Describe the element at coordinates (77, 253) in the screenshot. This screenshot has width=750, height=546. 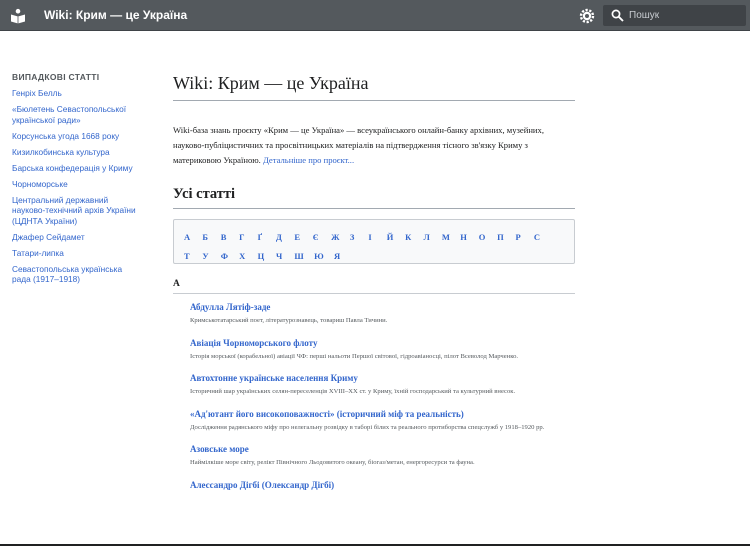
I see `sidebar-item: Татари-липка` at that location.